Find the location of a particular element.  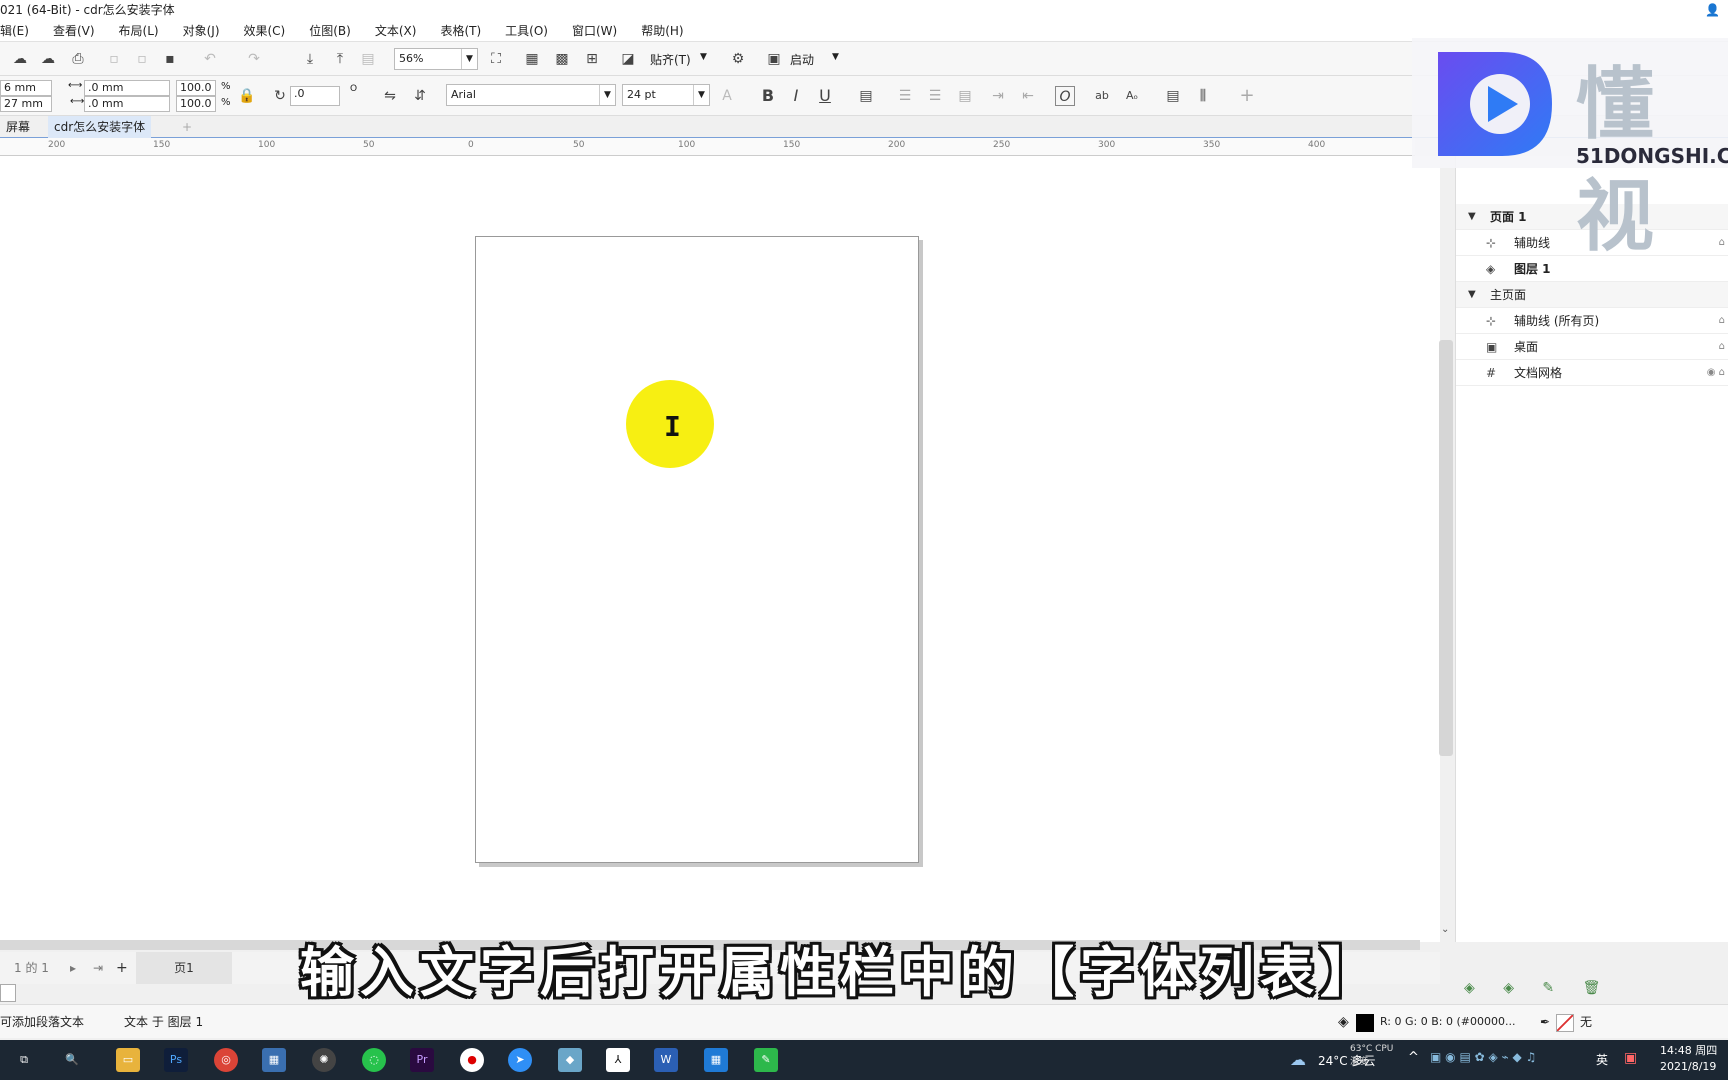

underline-button: U is located at coordinates (825, 96).